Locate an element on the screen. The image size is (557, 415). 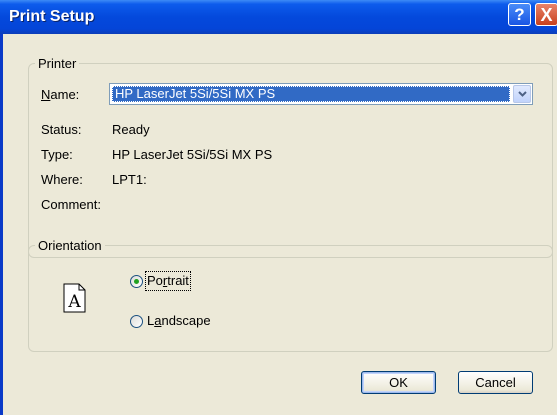
orientation-group-label: Orientation is located at coordinates (70, 245).